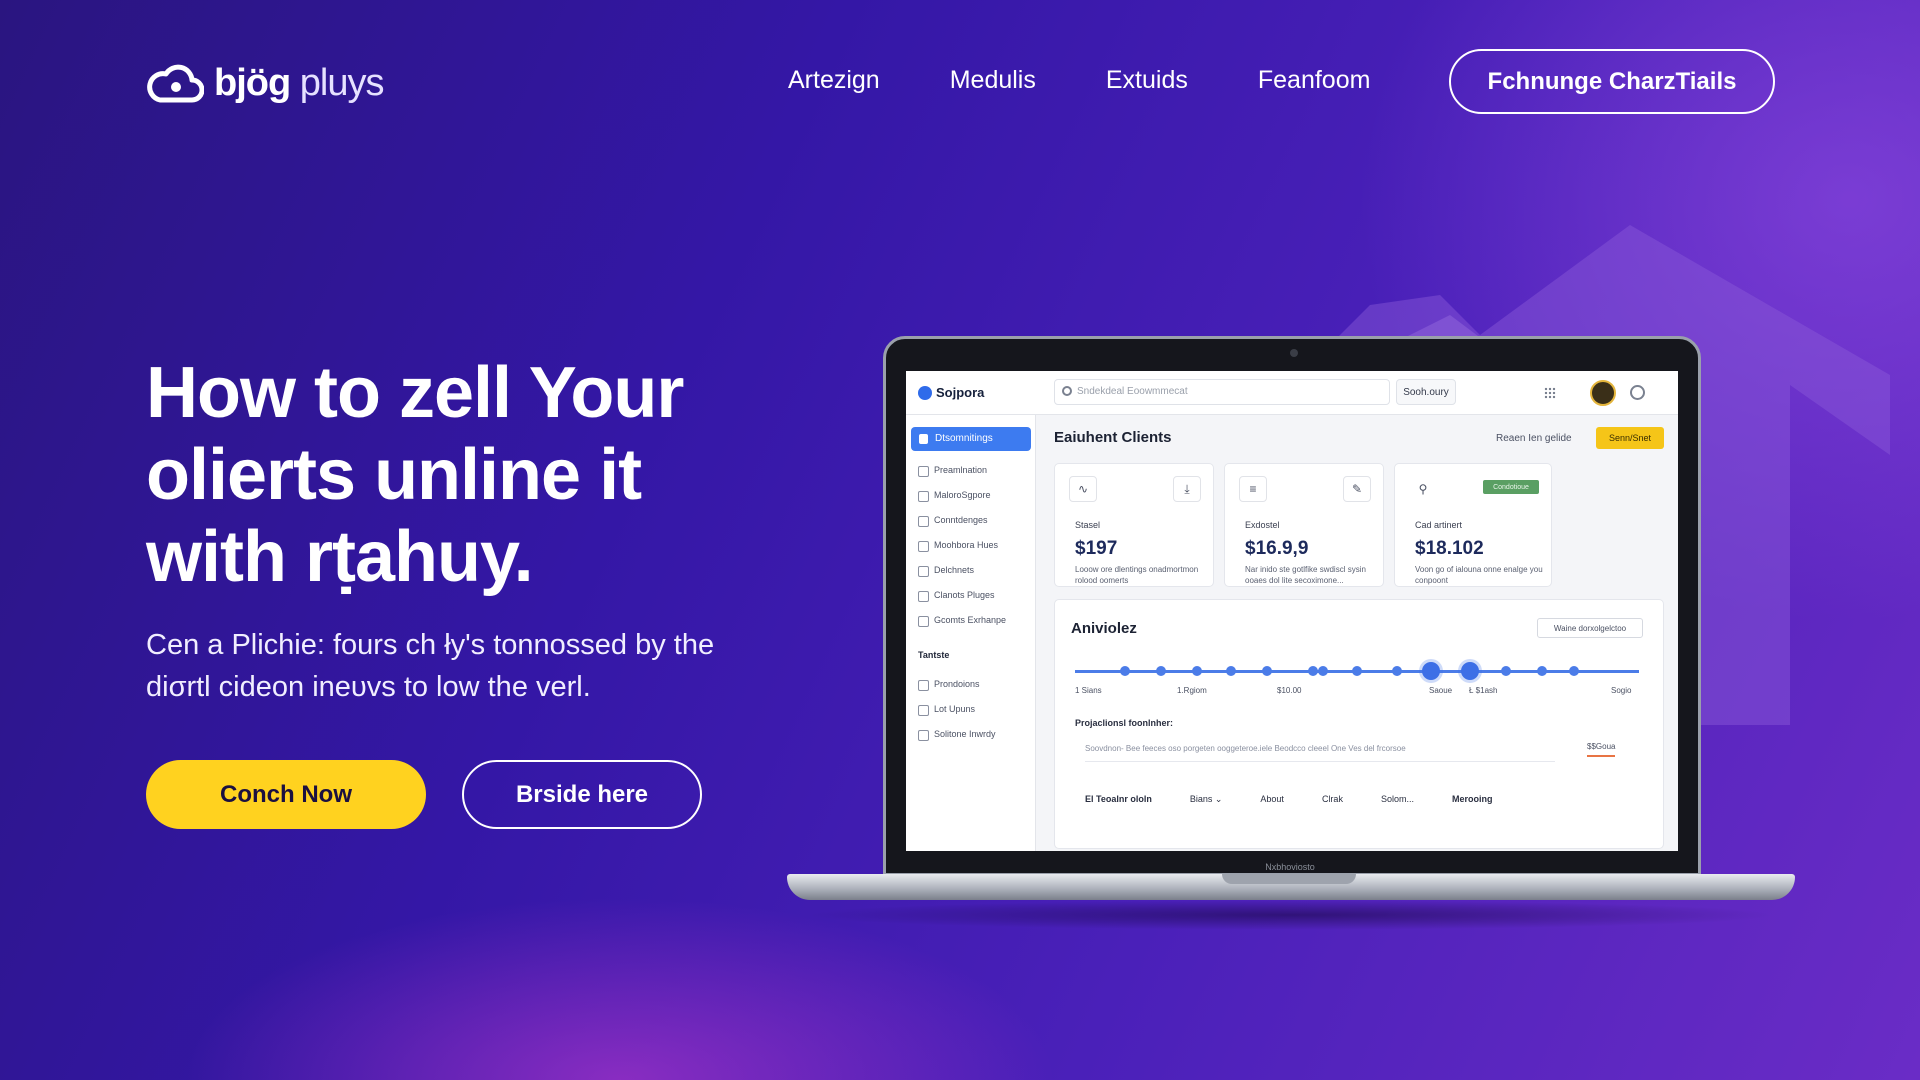  What do you see at coordinates (1290, 915) in the screenshot?
I see `laptop-shadow` at bounding box center [1290, 915].